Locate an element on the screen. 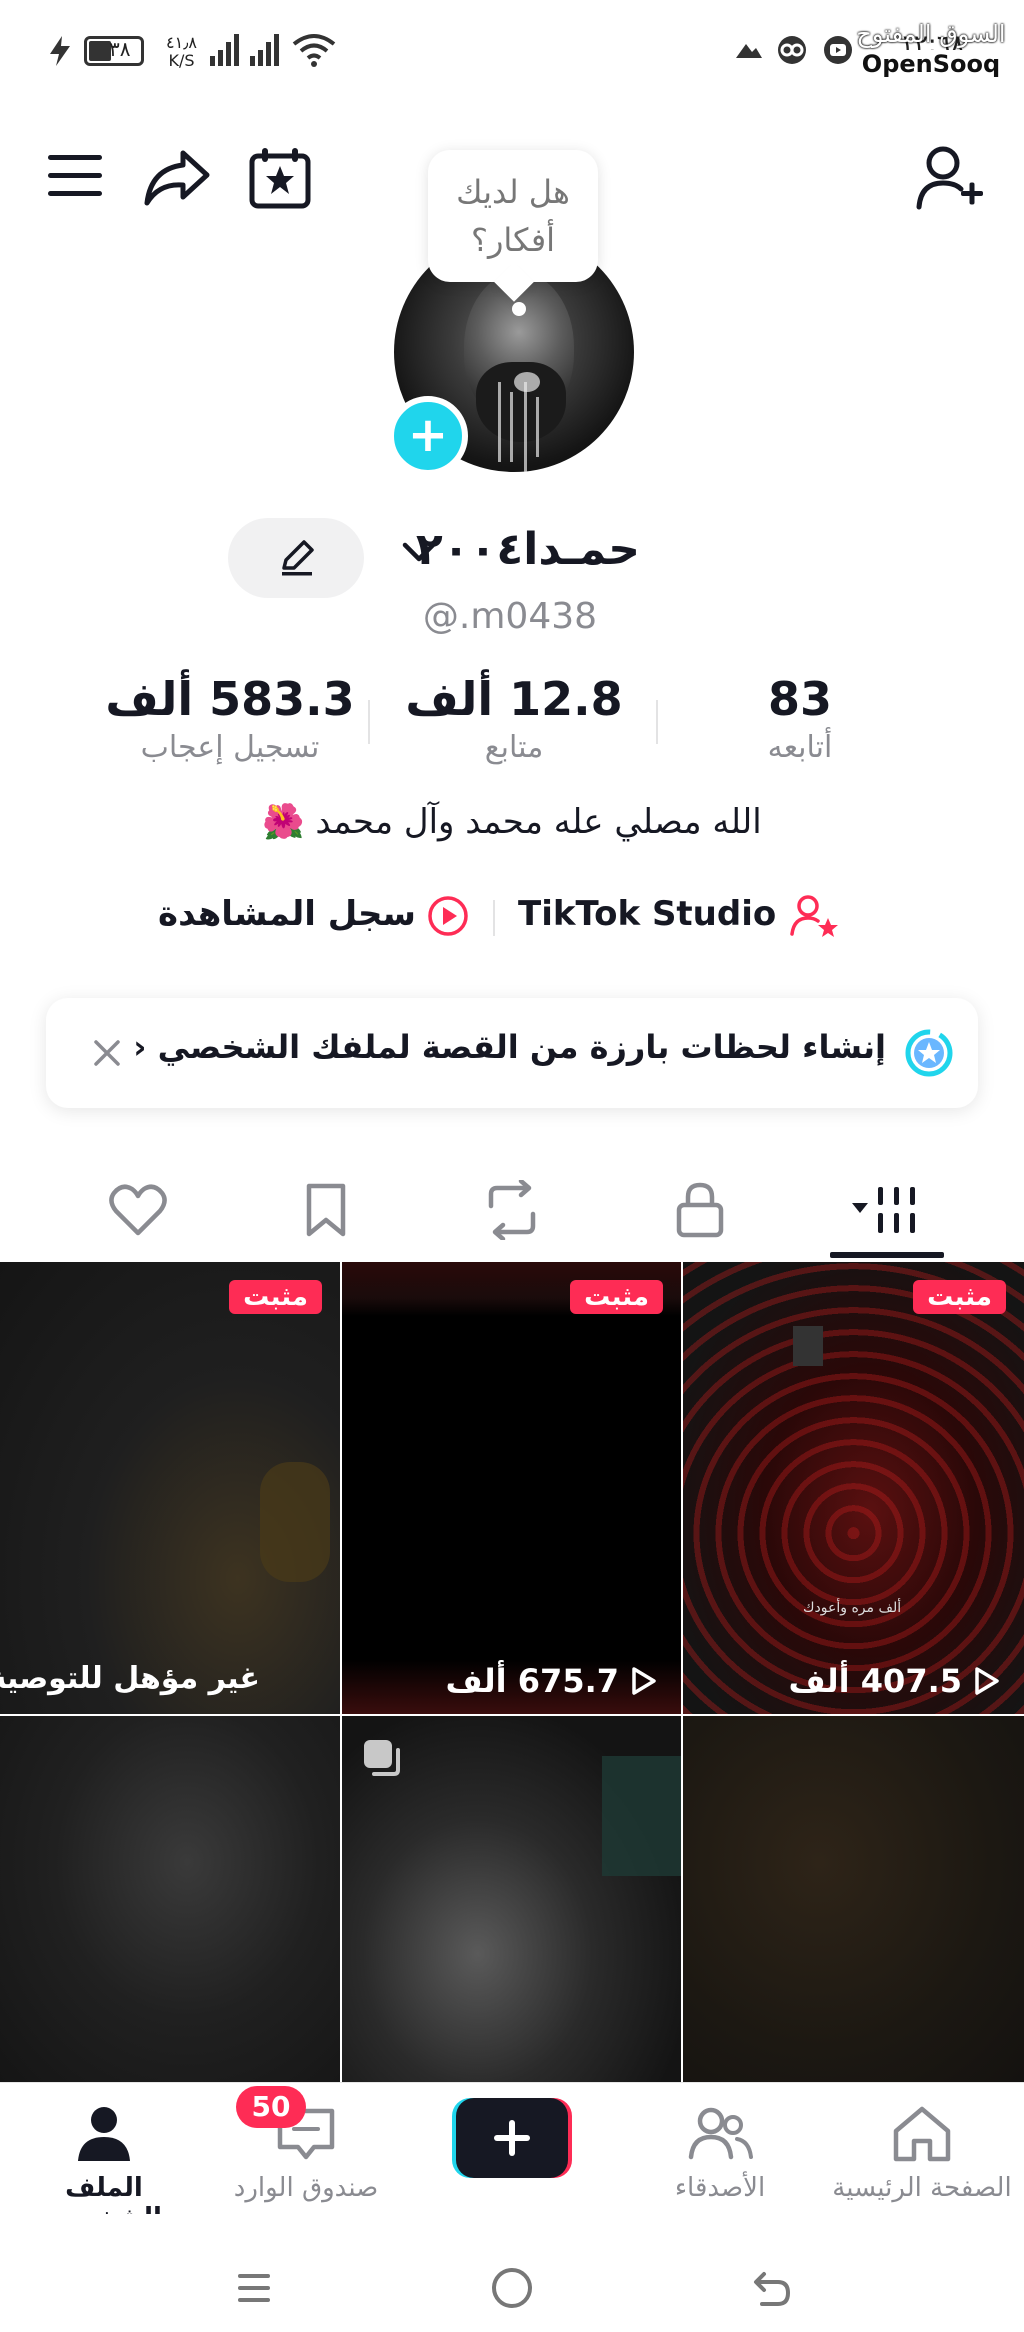  followers-count: 12.8 ألف is located at coordinates (514, 699).